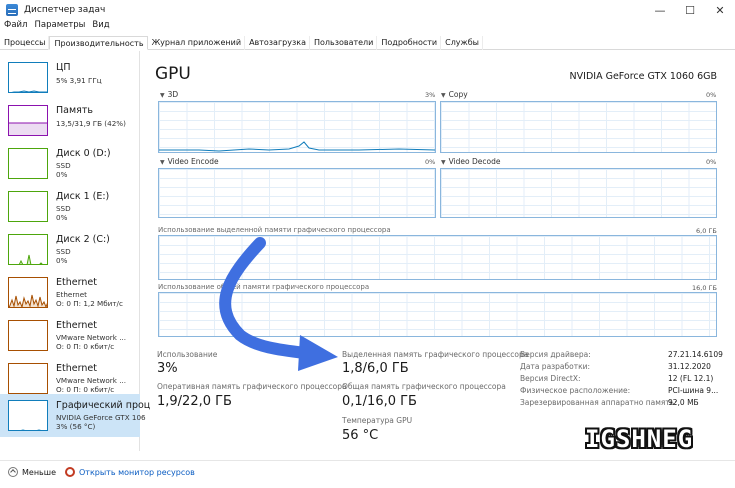 The height and width of the screenshot is (488, 735). I want to click on engine-label-video-decode: ▼ Video Decode, so click(471, 161).